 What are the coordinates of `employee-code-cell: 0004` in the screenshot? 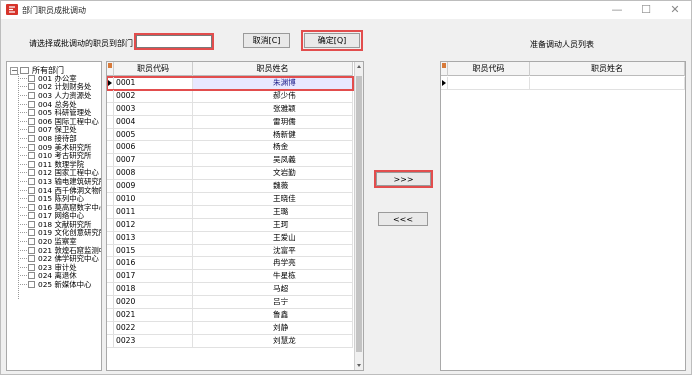 It's located at (153, 121).